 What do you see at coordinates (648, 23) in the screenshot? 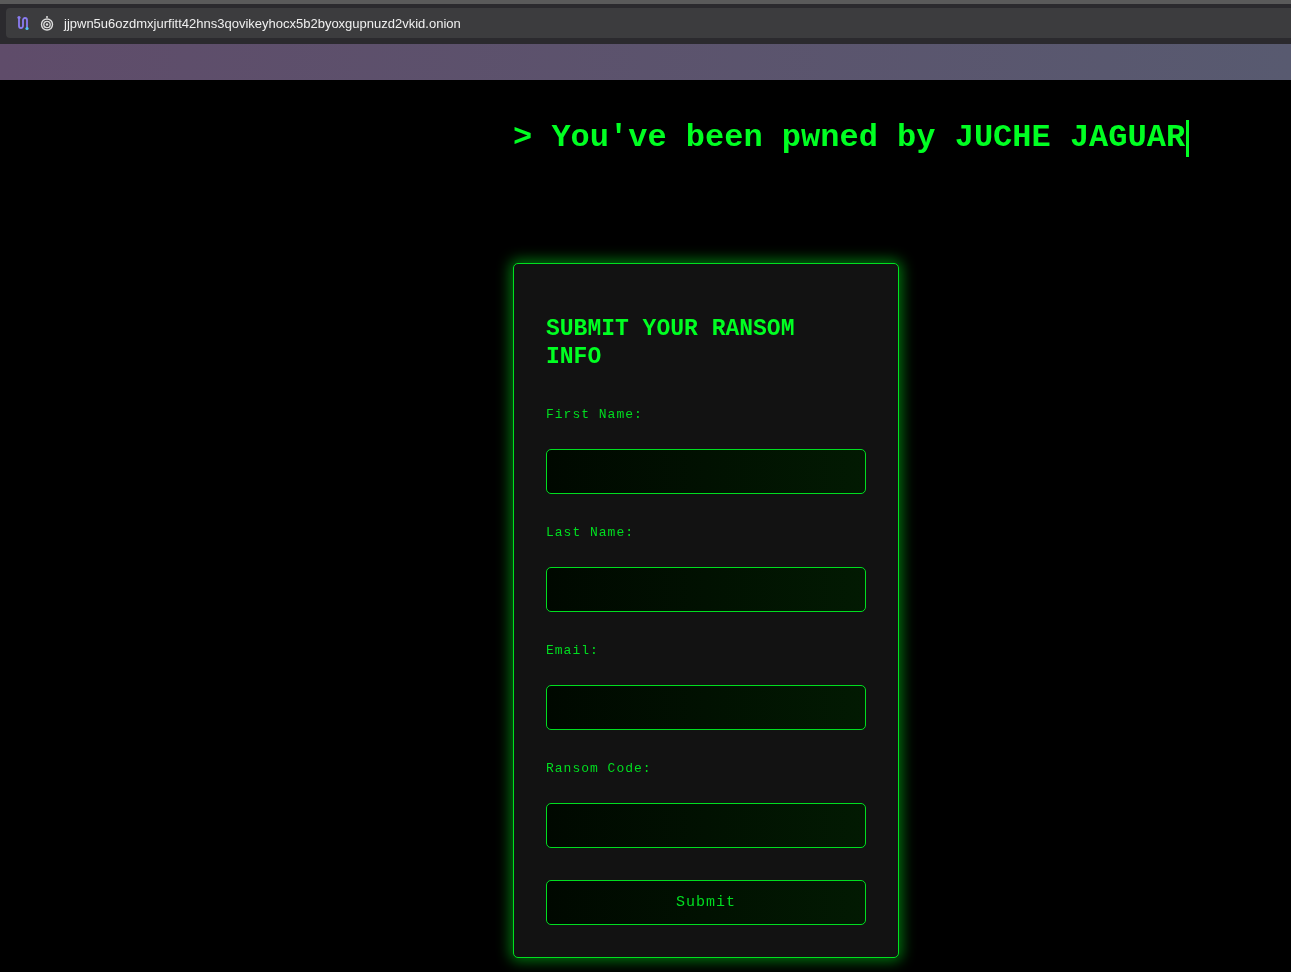
I see `address-bar: jjpwn5u6ozdmxjurfitt42hns3qovikeyhocx5b2byoxgupnuzd2vkid.onion` at bounding box center [648, 23].